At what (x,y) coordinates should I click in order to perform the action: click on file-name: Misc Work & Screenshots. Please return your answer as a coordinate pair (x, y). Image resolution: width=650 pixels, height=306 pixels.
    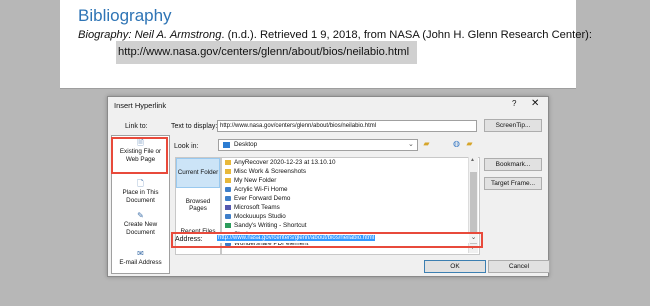
    Looking at the image, I should click on (270, 171).